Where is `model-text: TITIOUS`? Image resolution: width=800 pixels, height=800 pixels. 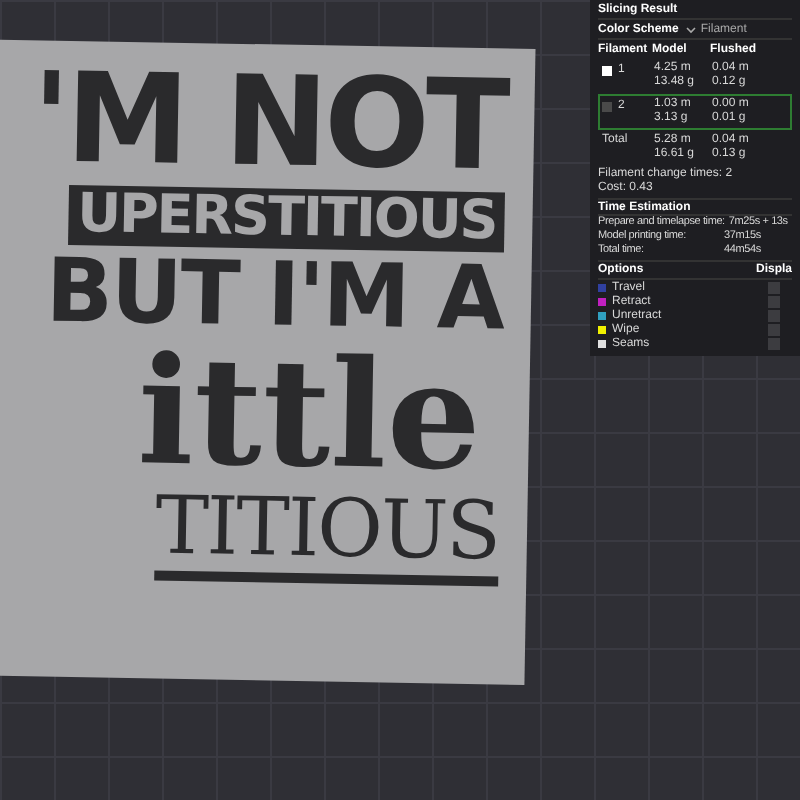 model-text: TITIOUS is located at coordinates (327, 534).